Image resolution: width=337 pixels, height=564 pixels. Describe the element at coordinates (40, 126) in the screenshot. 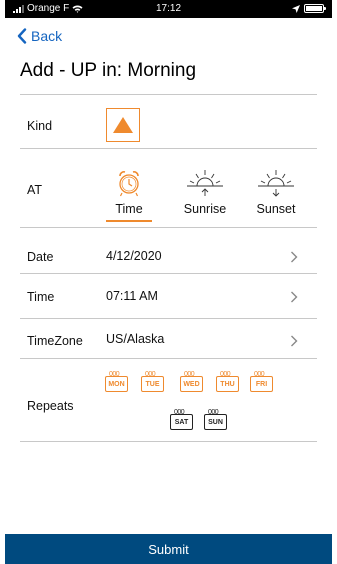

I see `kind-label: Kind` at that location.